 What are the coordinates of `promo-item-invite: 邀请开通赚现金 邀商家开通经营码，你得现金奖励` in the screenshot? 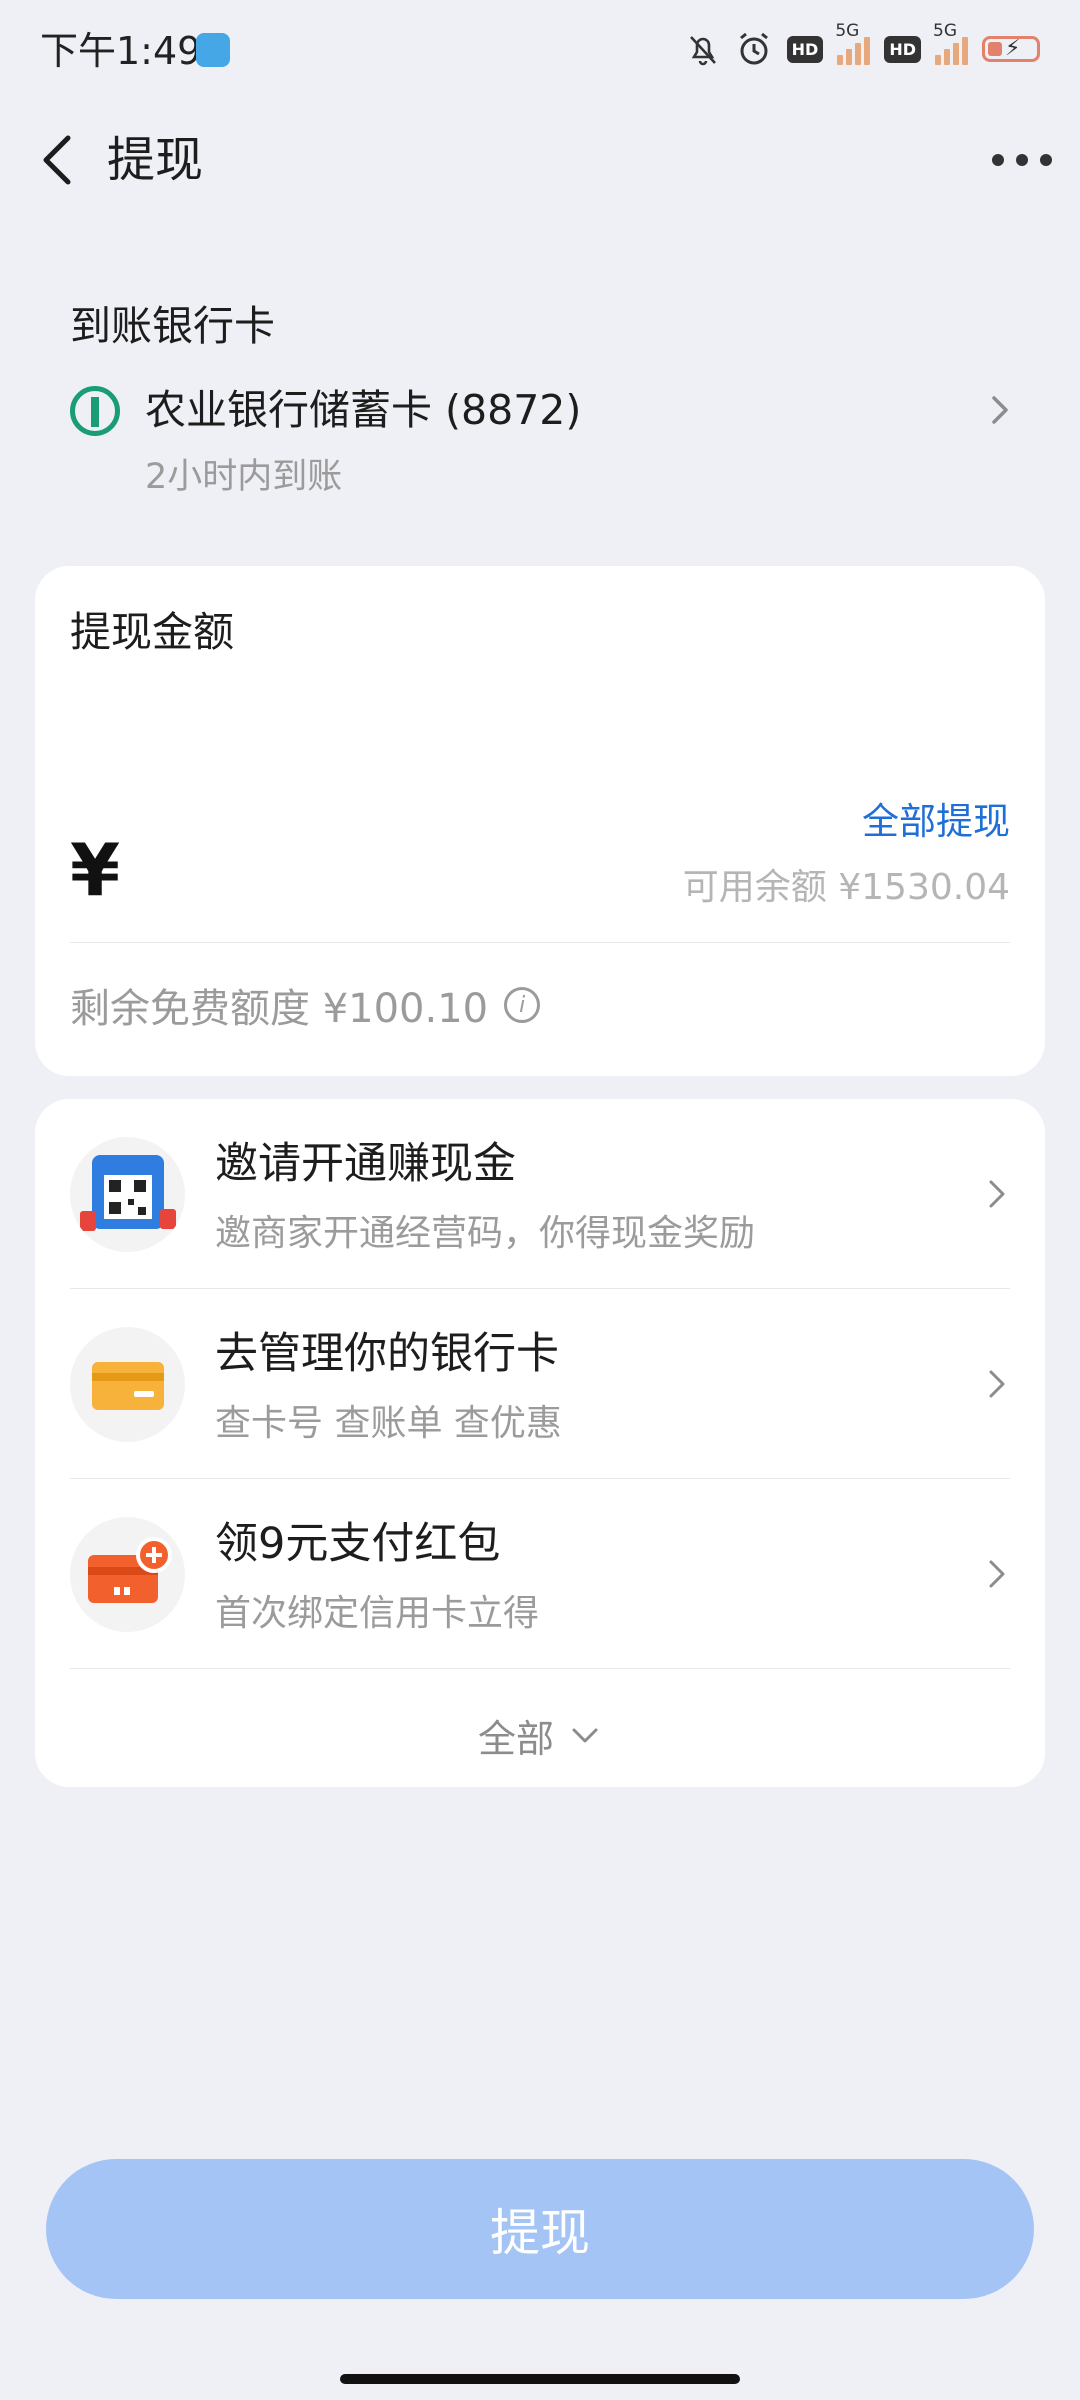 It's located at (540, 1194).